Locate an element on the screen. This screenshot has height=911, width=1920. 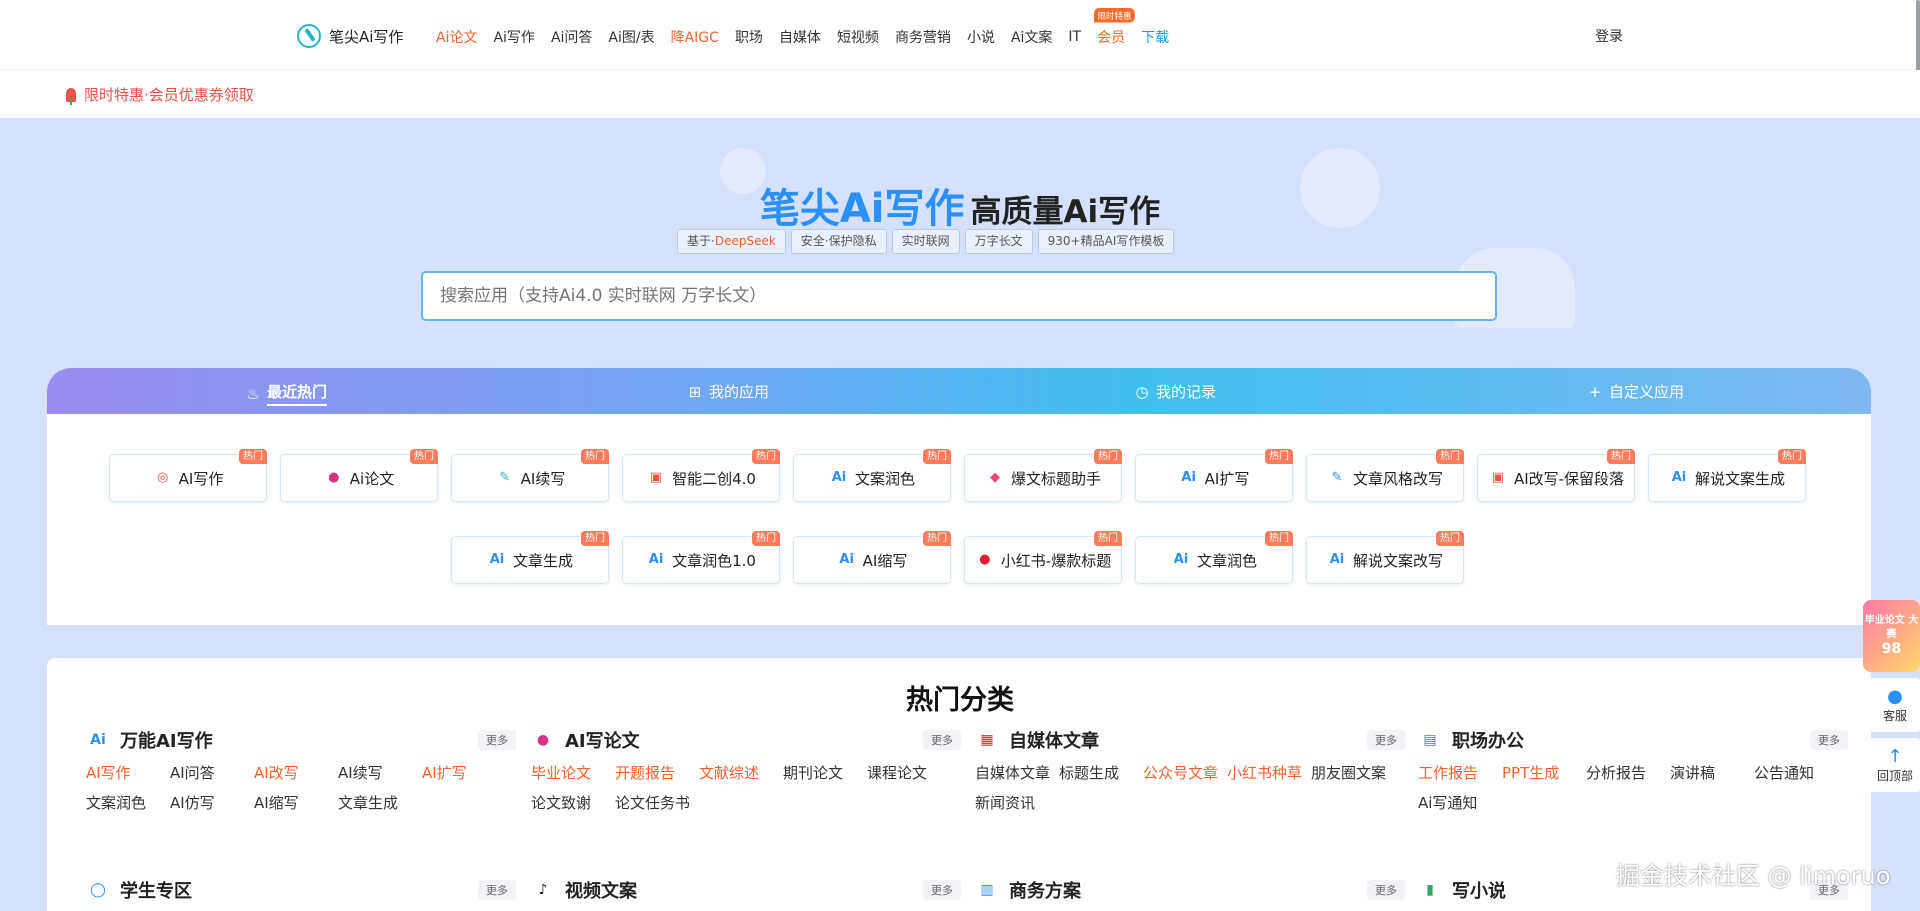
nav-item: Ai写作 is located at coordinates (513, 37).